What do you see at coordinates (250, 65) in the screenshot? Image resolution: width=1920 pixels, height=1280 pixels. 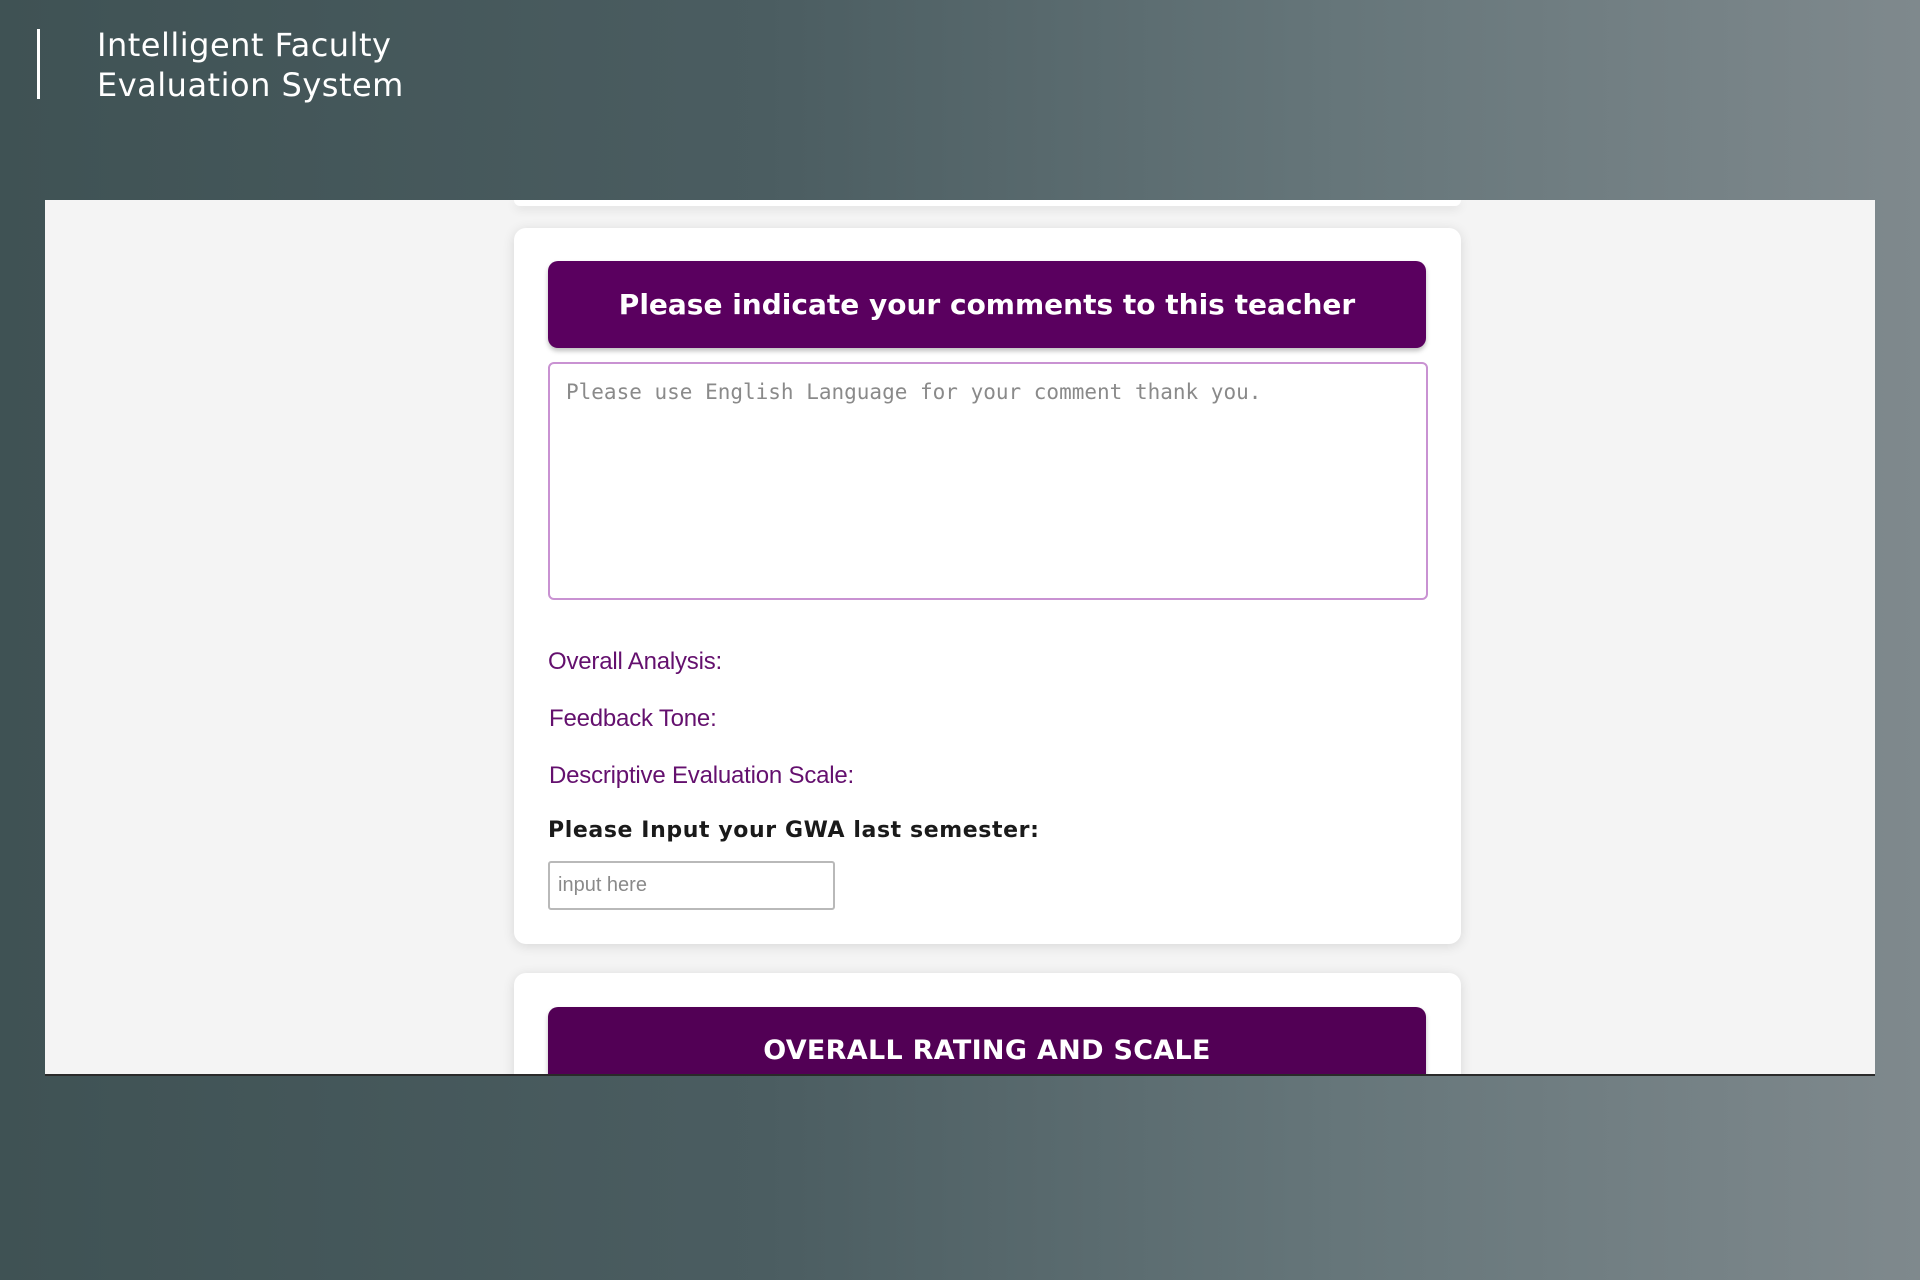 I see `app-title: Intelligent Faculty Evaluation System` at bounding box center [250, 65].